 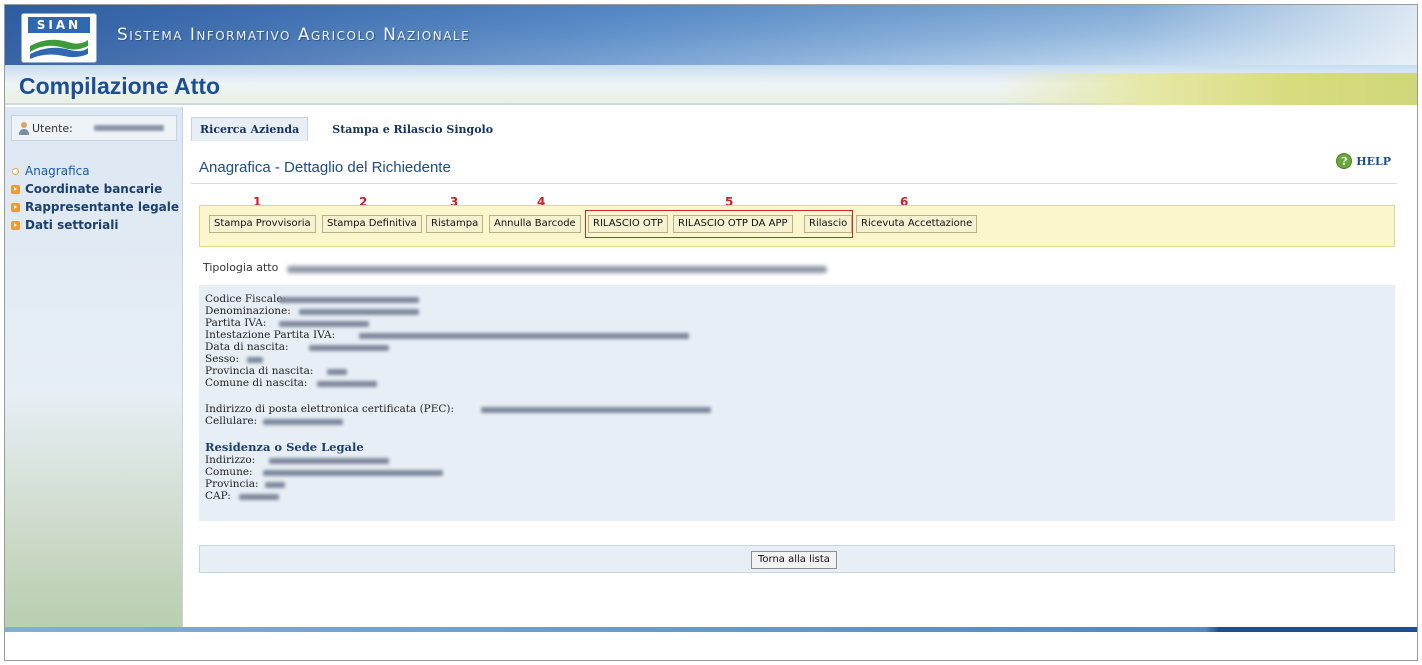 What do you see at coordinates (52, 128) in the screenshot?
I see `user-label: Utente:` at bounding box center [52, 128].